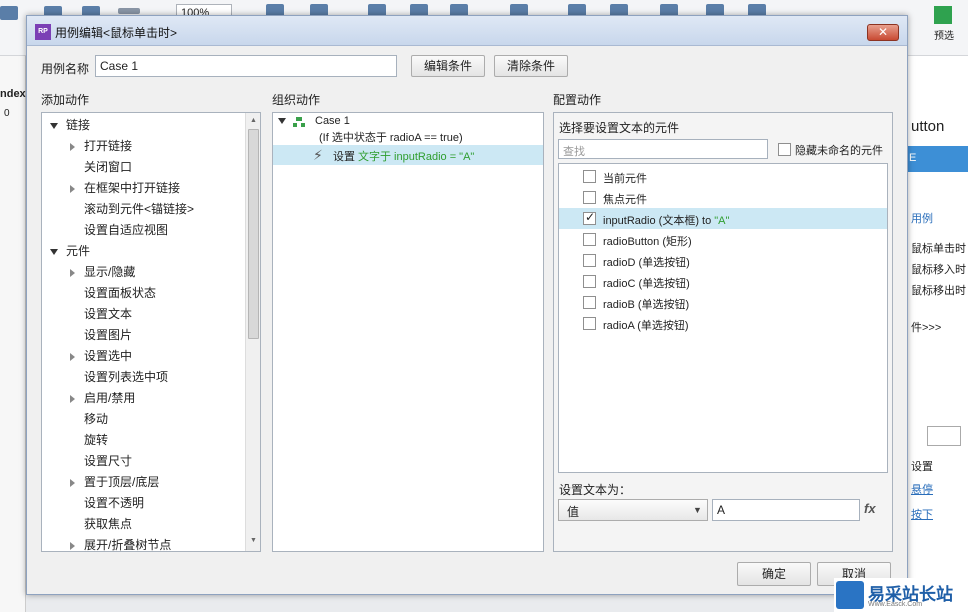 The image size is (968, 612). I want to click on scroll-up-icon: ▲, so click(253, 120).